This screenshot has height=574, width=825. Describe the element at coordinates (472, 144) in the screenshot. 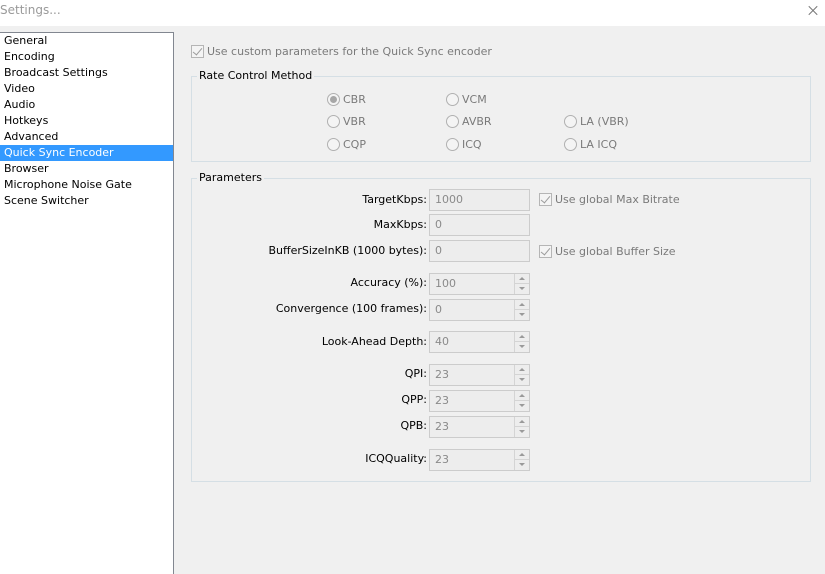

I see `radio-icq-label: ICQ` at that location.